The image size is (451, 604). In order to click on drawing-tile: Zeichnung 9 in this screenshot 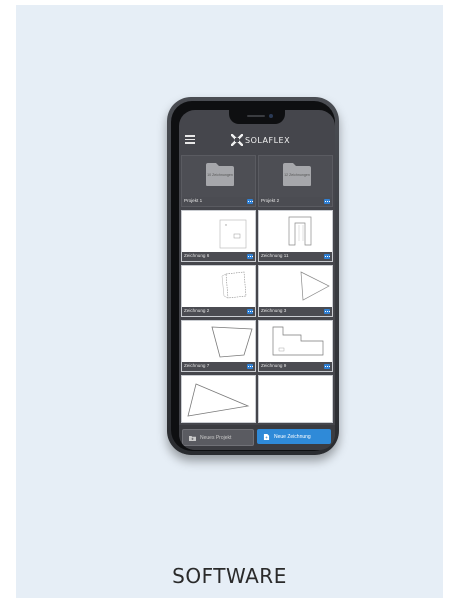, I will do `click(295, 346)`.